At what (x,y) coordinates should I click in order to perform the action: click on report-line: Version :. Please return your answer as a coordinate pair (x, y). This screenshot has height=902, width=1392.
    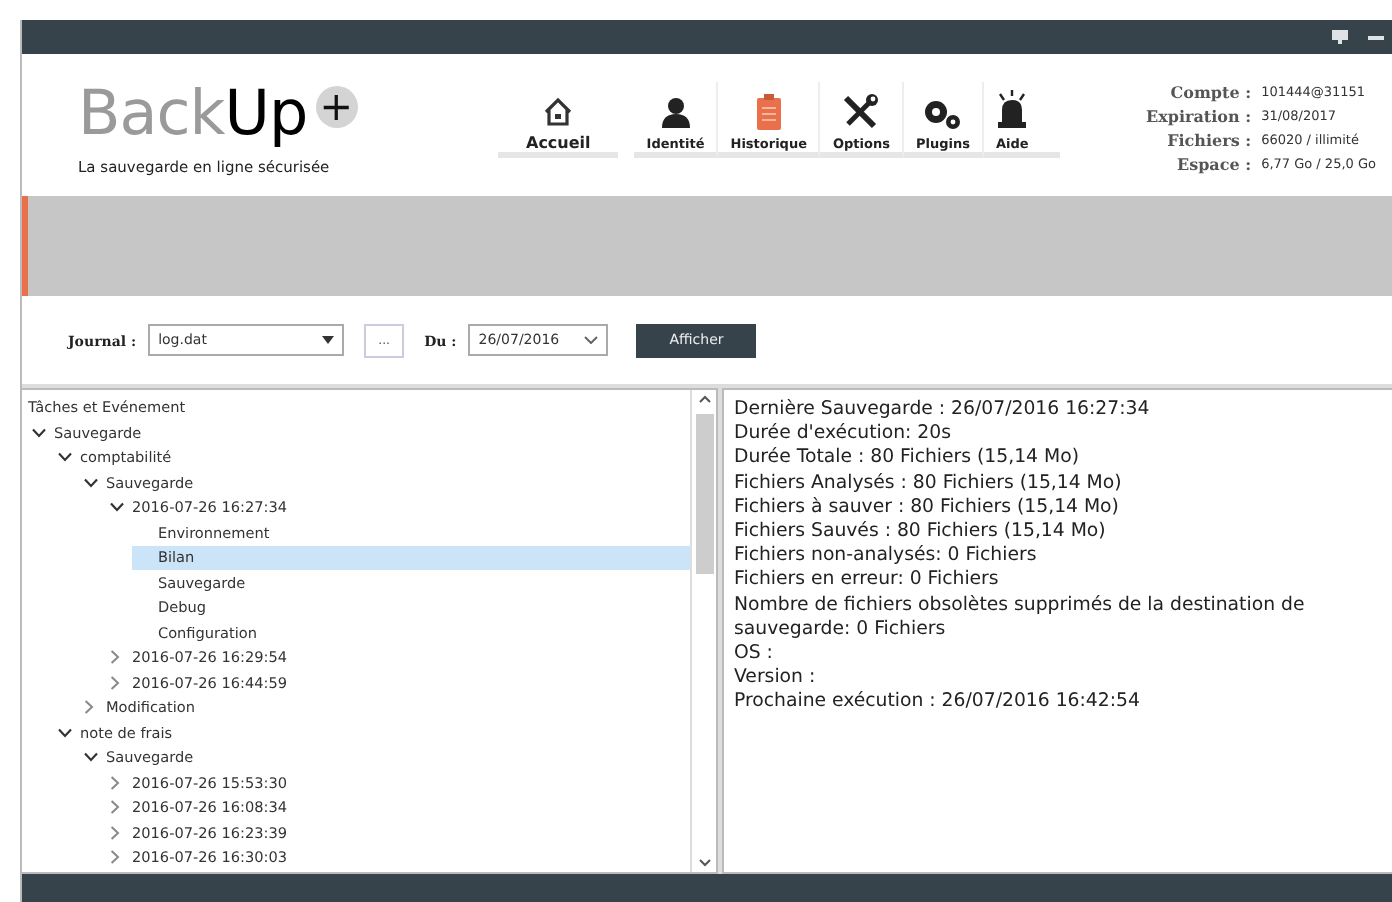
    Looking at the image, I should click on (776, 678).